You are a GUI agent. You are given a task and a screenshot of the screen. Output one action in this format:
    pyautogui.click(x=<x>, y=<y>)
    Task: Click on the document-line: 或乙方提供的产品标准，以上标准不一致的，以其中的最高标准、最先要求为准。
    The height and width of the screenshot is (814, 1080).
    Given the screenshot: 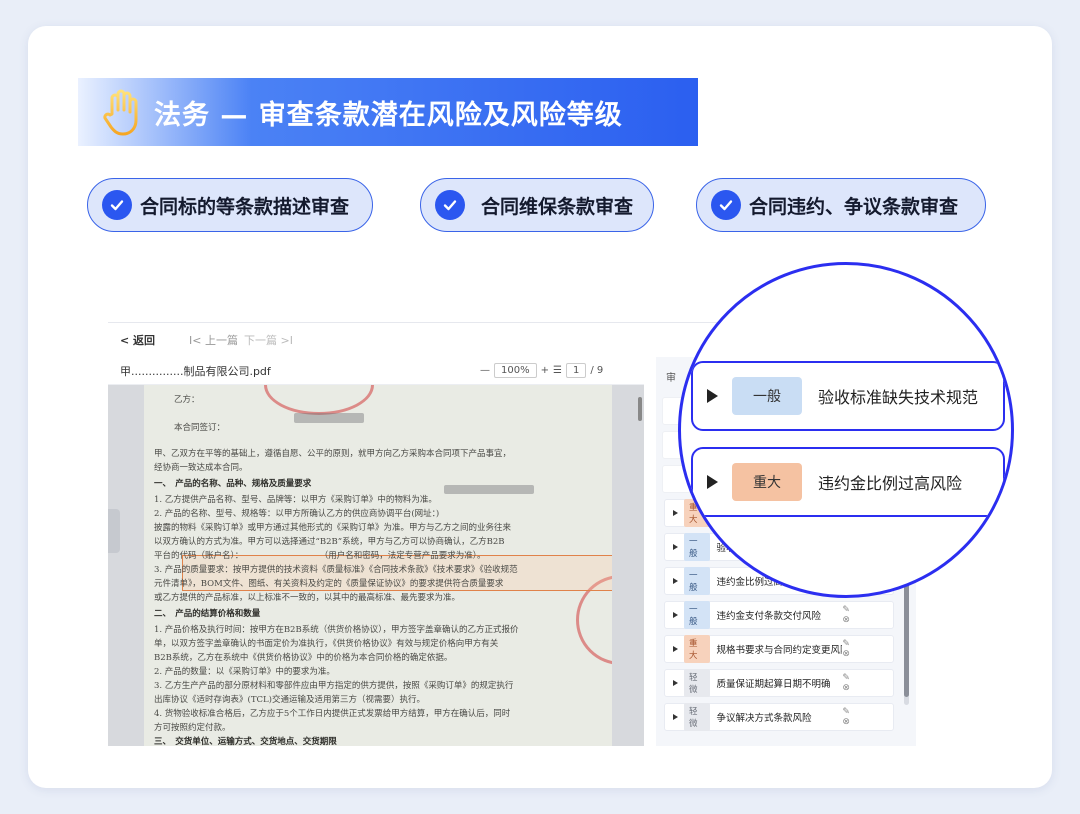 What is the action you would take?
    pyautogui.click(x=307, y=598)
    